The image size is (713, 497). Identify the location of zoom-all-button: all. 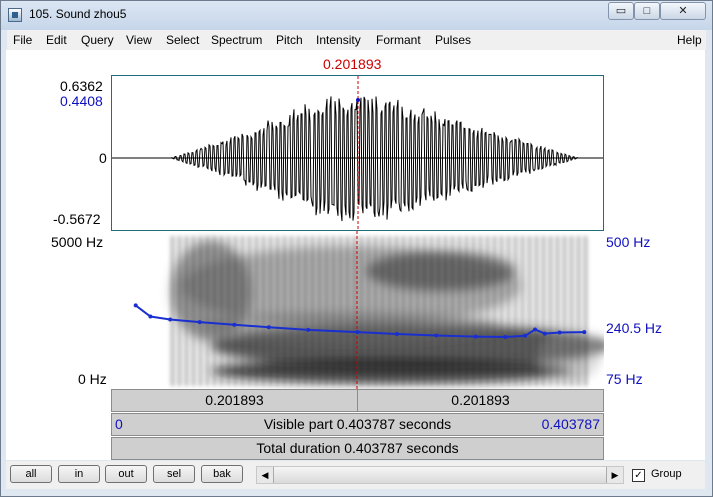
(31, 474).